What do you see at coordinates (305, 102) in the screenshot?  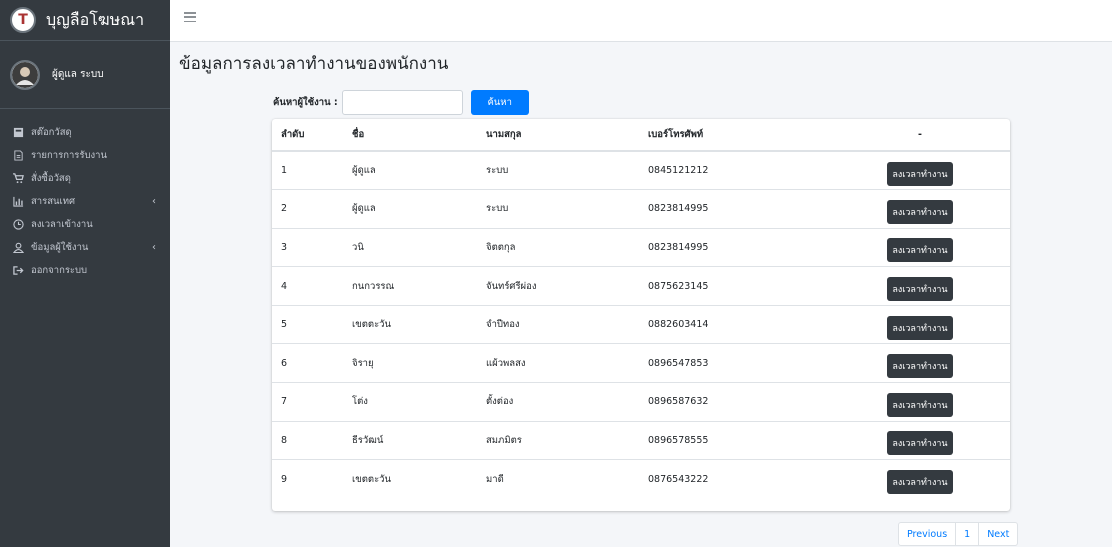 I see `search-label: ค้นหาผู้ใช้งาน :` at bounding box center [305, 102].